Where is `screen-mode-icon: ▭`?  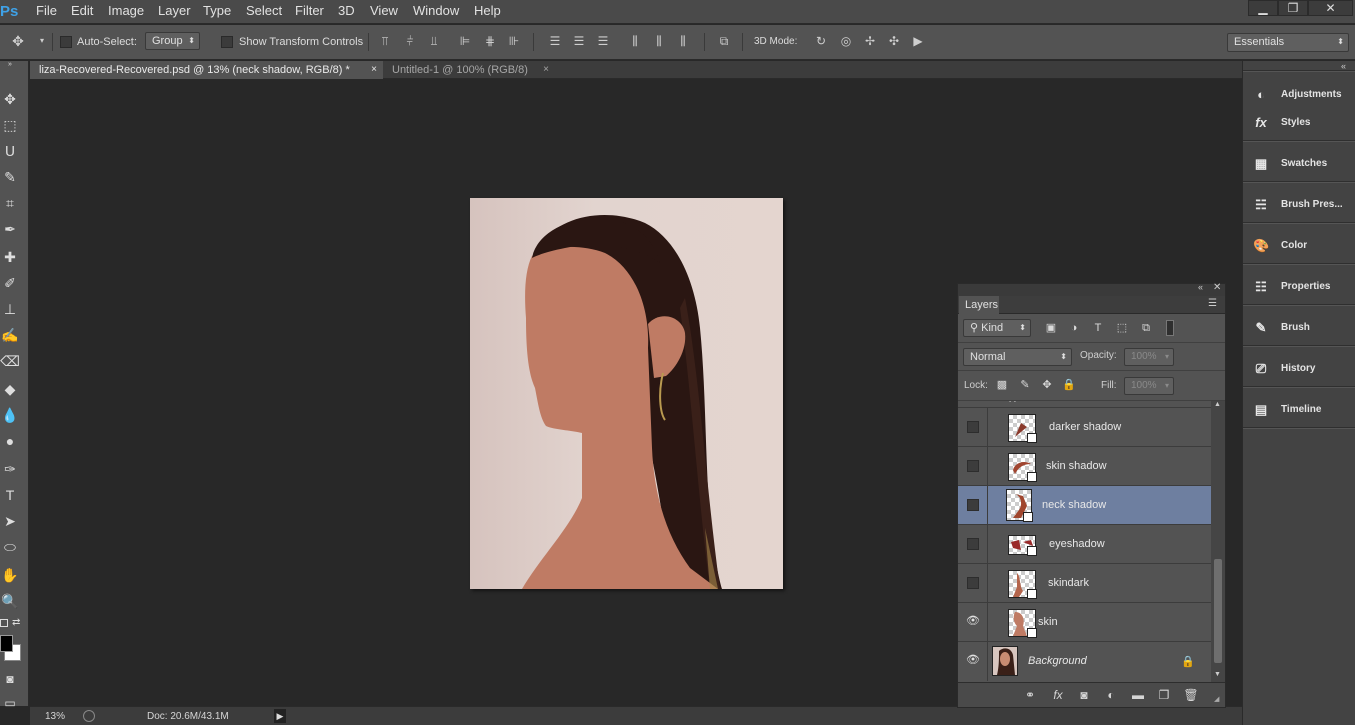
screen-mode-icon: ▭ is located at coordinates (10, 703).